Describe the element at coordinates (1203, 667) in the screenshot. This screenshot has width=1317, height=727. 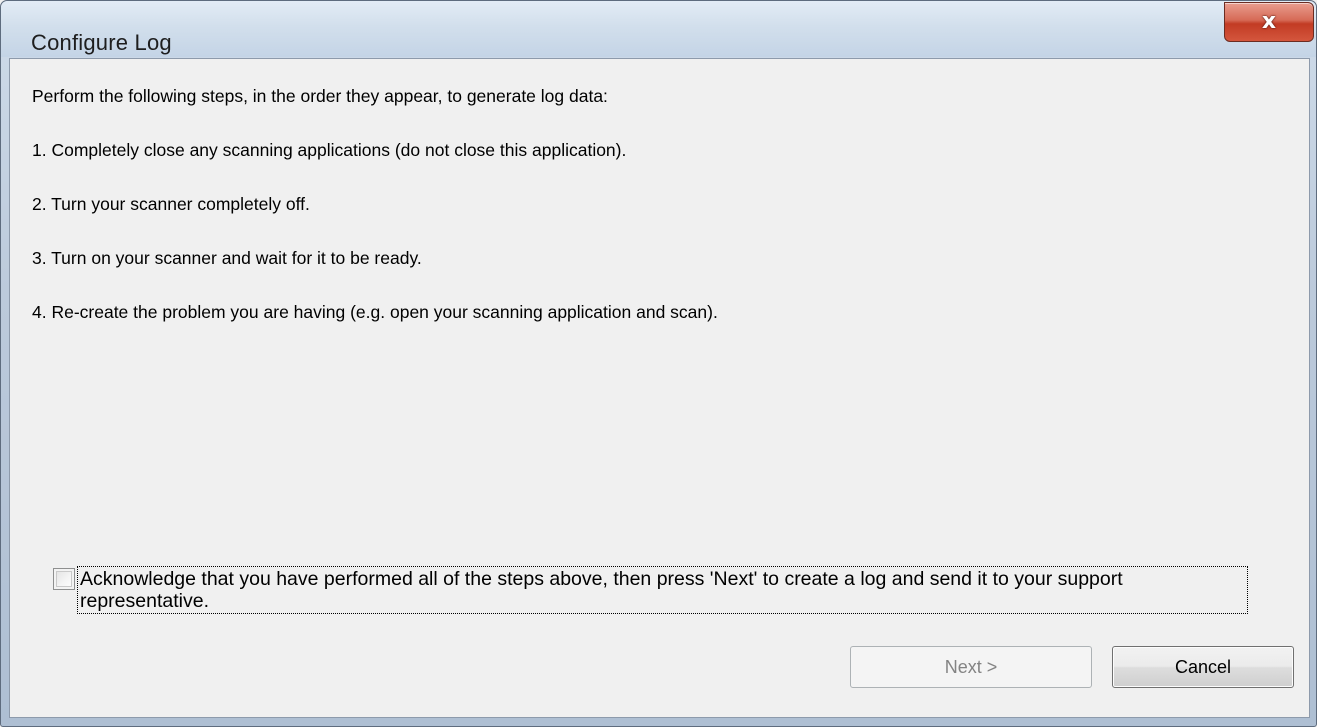
I see `cancel-button: Cancel` at that location.